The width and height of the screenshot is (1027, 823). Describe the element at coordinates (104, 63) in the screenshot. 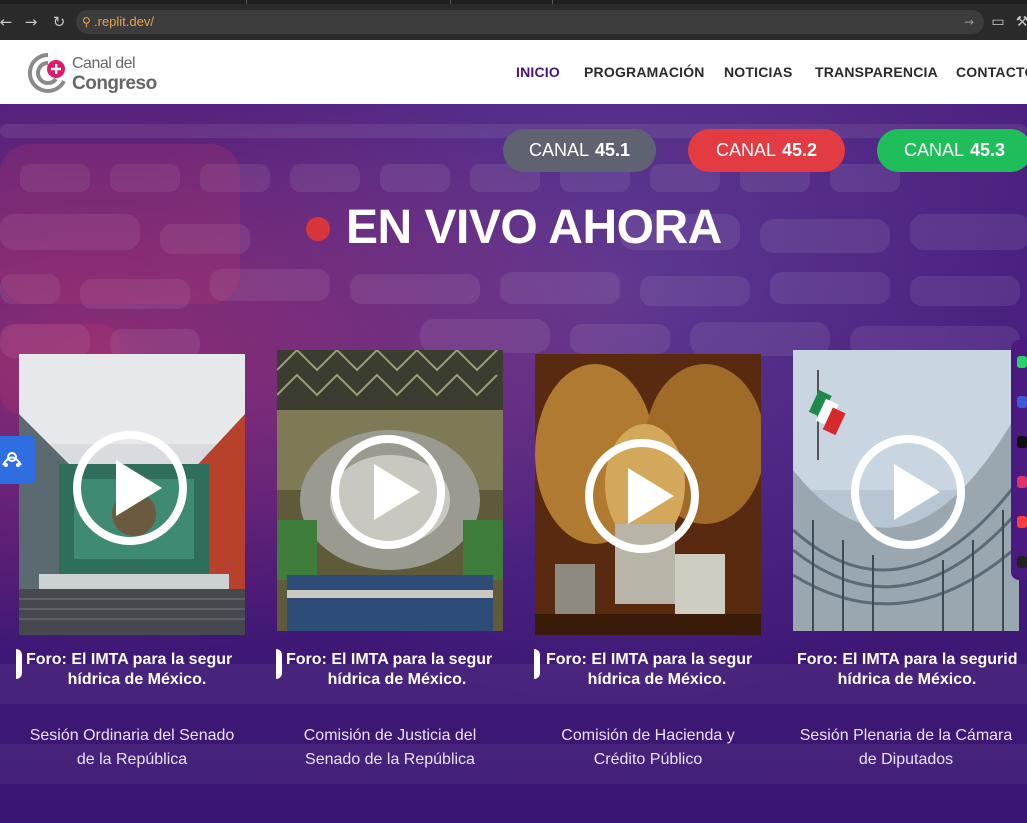

I see `logo-line-1: Canal del` at that location.